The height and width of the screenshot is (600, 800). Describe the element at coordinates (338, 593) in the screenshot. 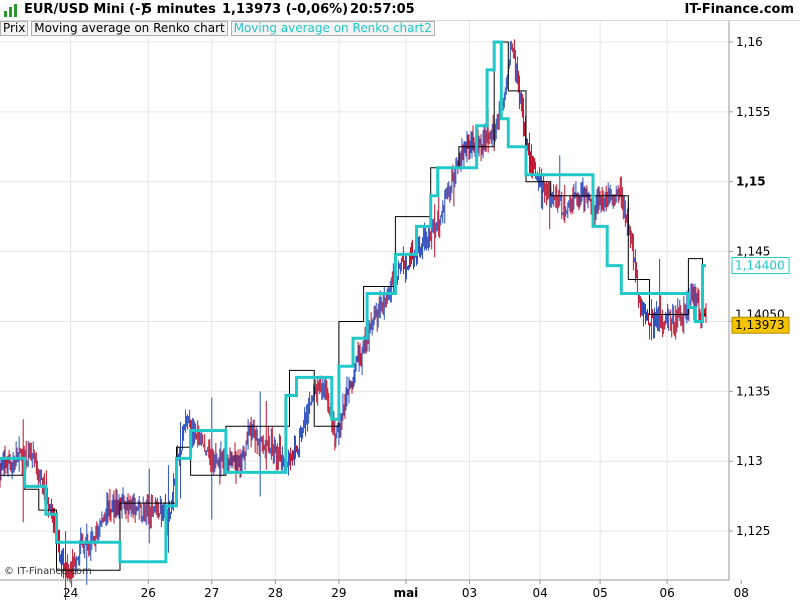

I see `x-tick-label: 29` at that location.